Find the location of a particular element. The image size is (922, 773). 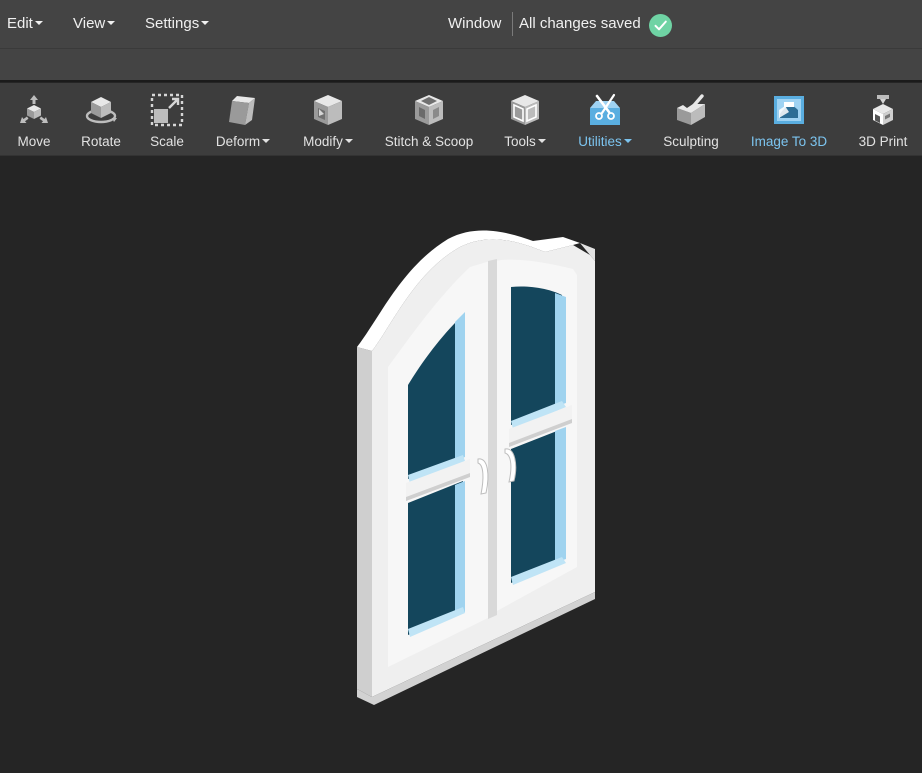

deform-tool: Deform is located at coordinates (243, 119).